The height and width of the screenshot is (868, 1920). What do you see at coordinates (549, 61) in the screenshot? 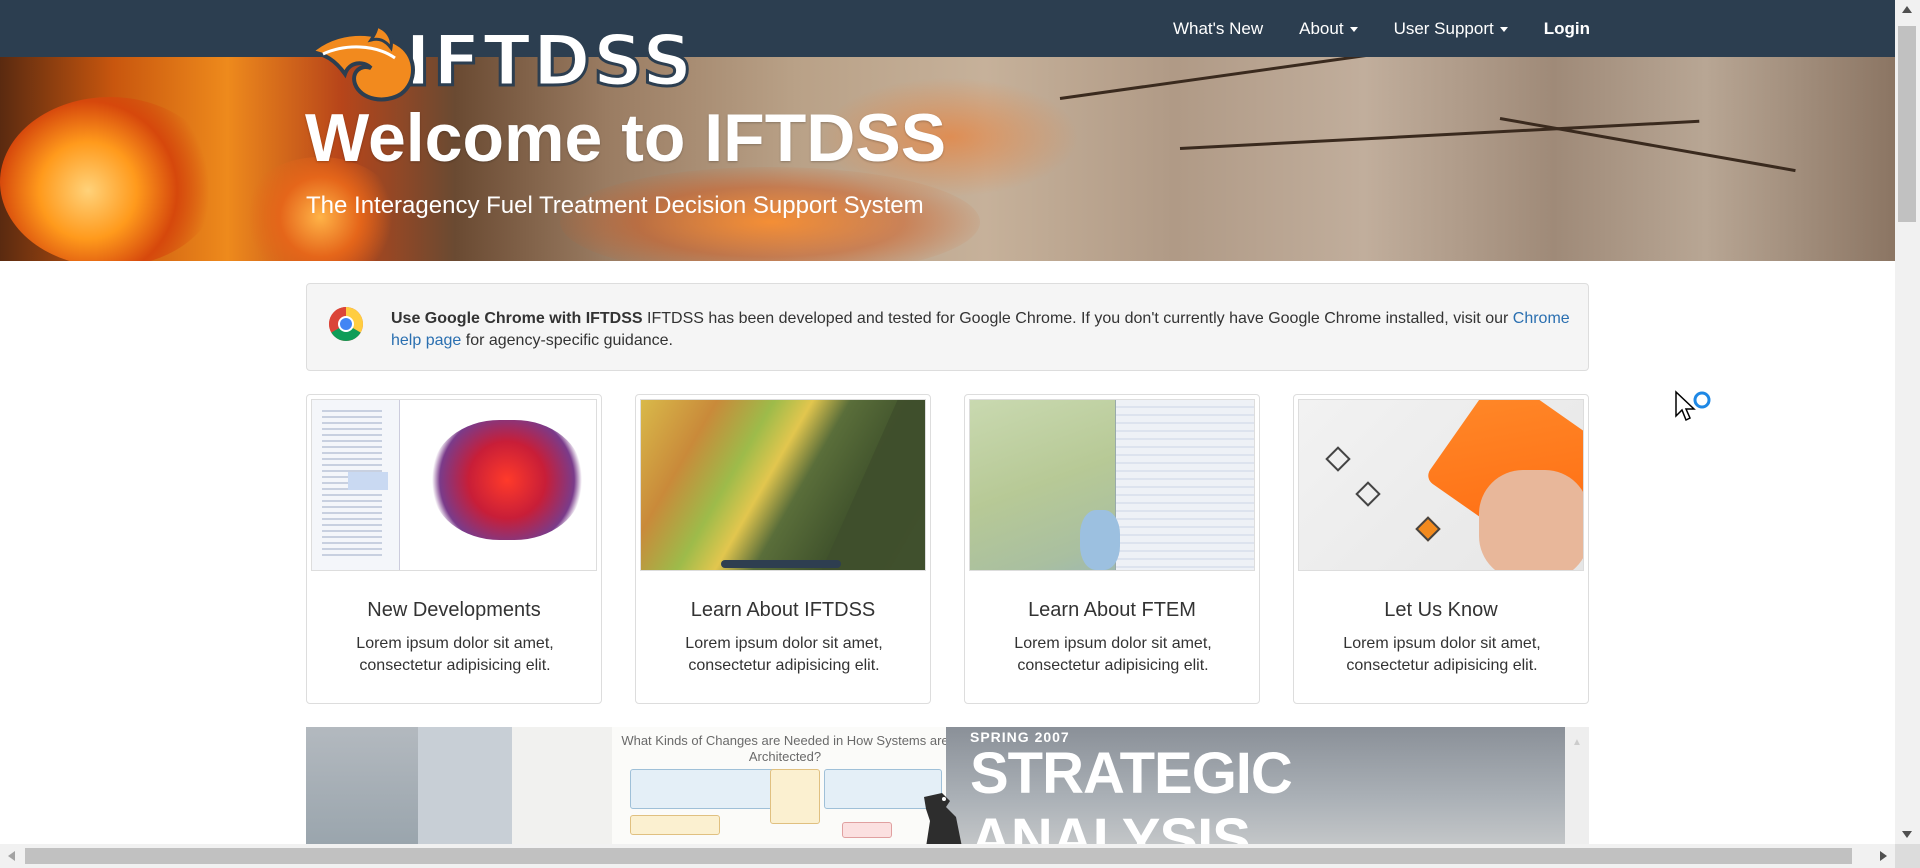
I see `logo-text: IFTDSS` at bounding box center [549, 61].